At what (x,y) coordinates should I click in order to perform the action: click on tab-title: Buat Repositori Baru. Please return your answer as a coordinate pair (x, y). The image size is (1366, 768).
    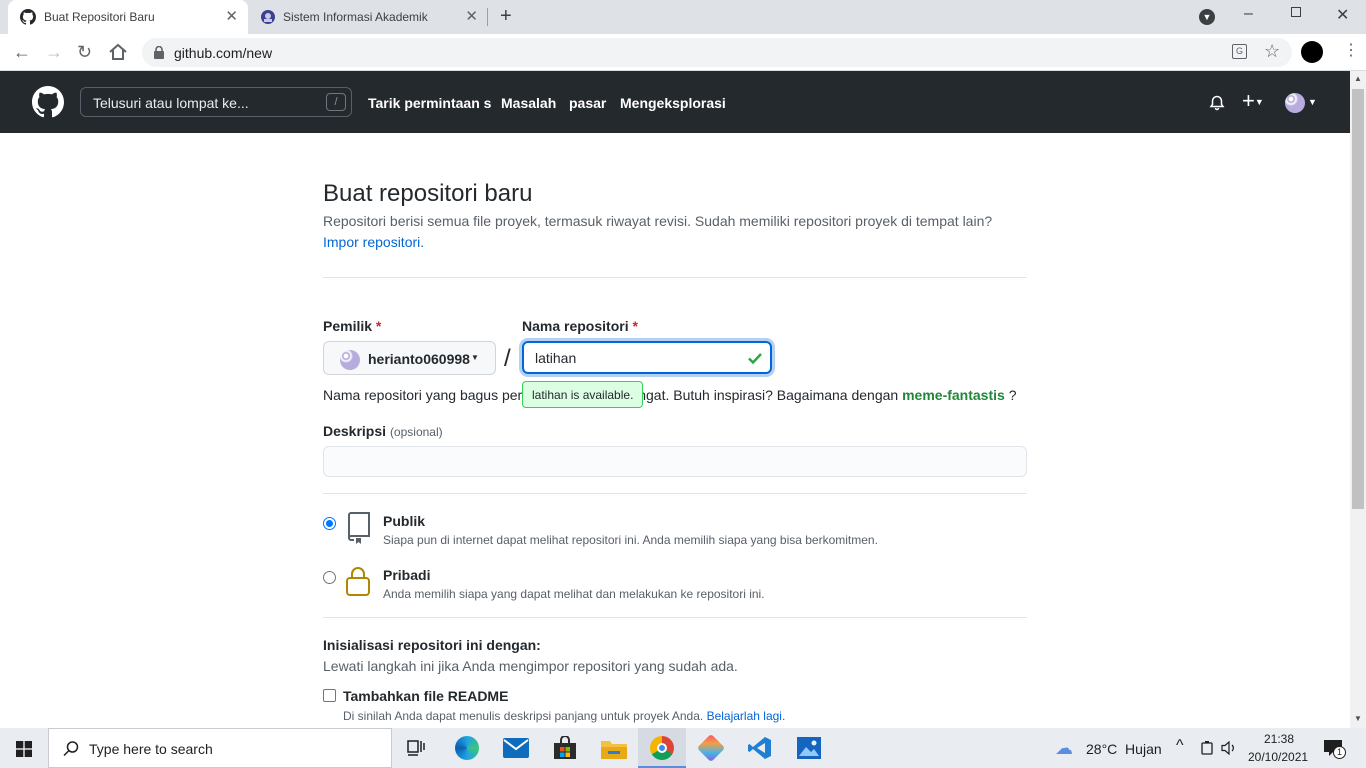
    Looking at the image, I should click on (99, 17).